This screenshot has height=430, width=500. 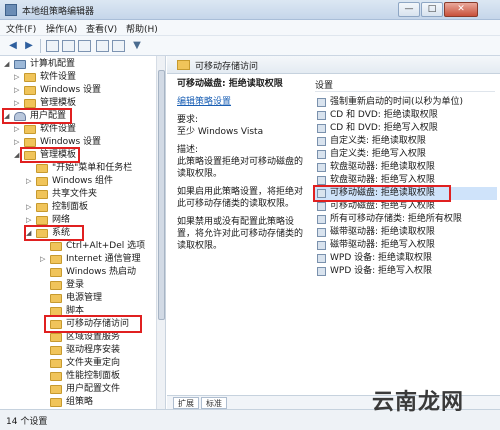 I want to click on expand-arrow-icon: ◢, so click(x=8, y=64).